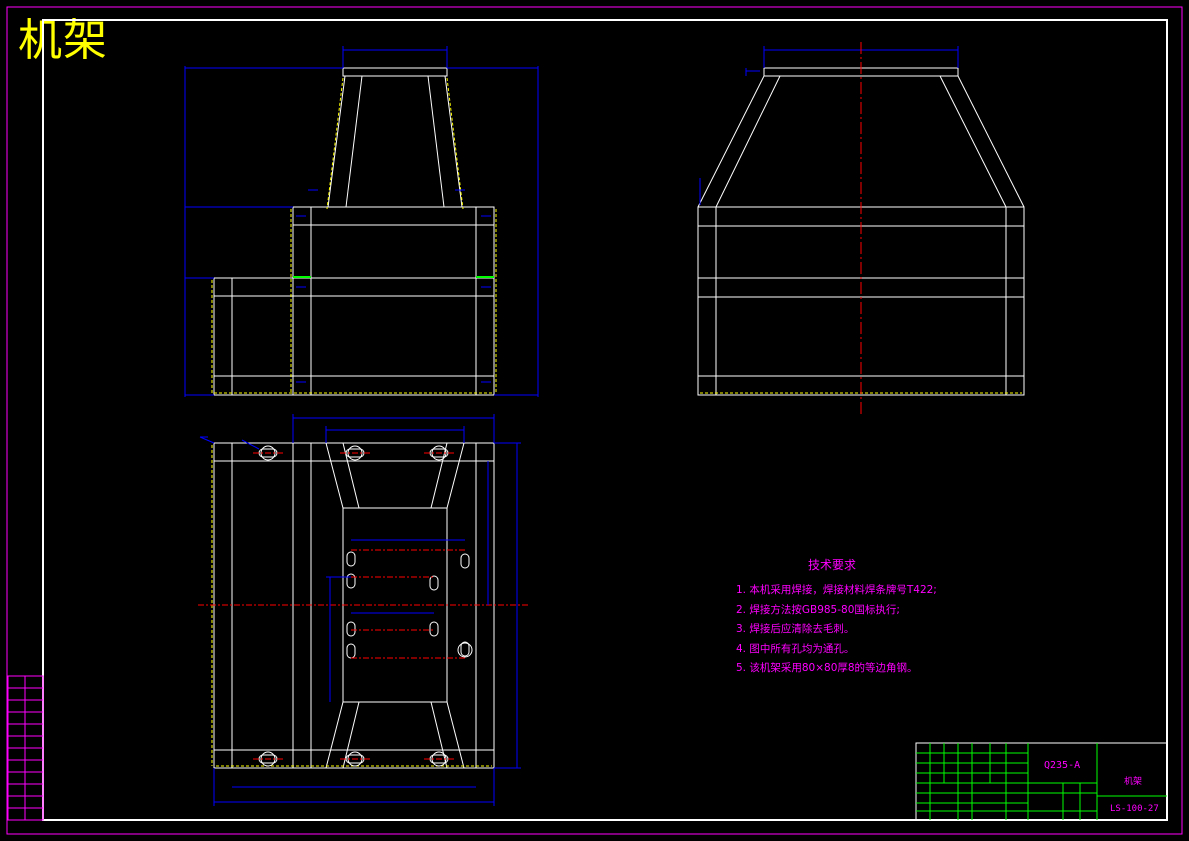 The width and height of the screenshot is (1189, 841). What do you see at coordinates (361, 221) in the screenshot?
I see `front-view` at bounding box center [361, 221].